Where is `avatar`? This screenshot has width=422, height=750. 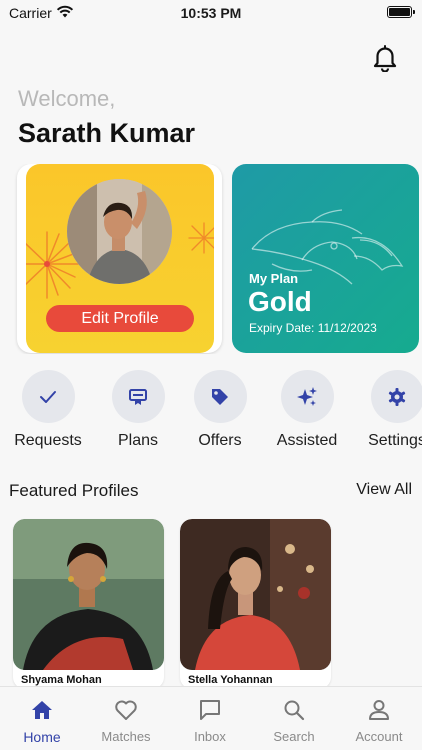 avatar is located at coordinates (119, 231).